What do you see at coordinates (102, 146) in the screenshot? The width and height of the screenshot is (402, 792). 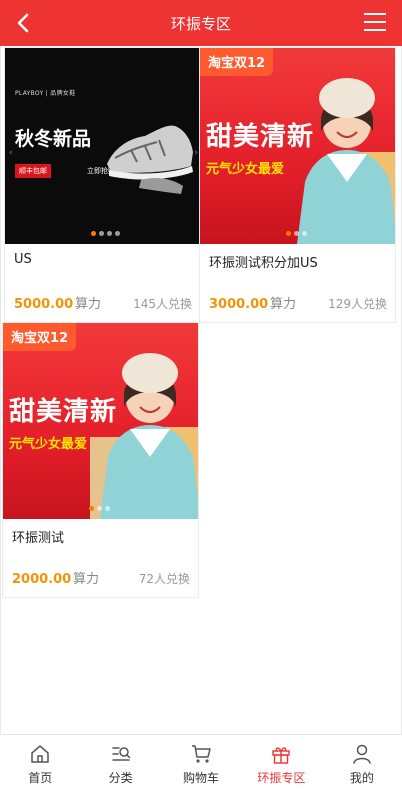 I see `product-image: PLAYBOY | 品牌女鞋 秋冬新品 顺丰包邮 立即抢购 ‹ ›` at bounding box center [102, 146].